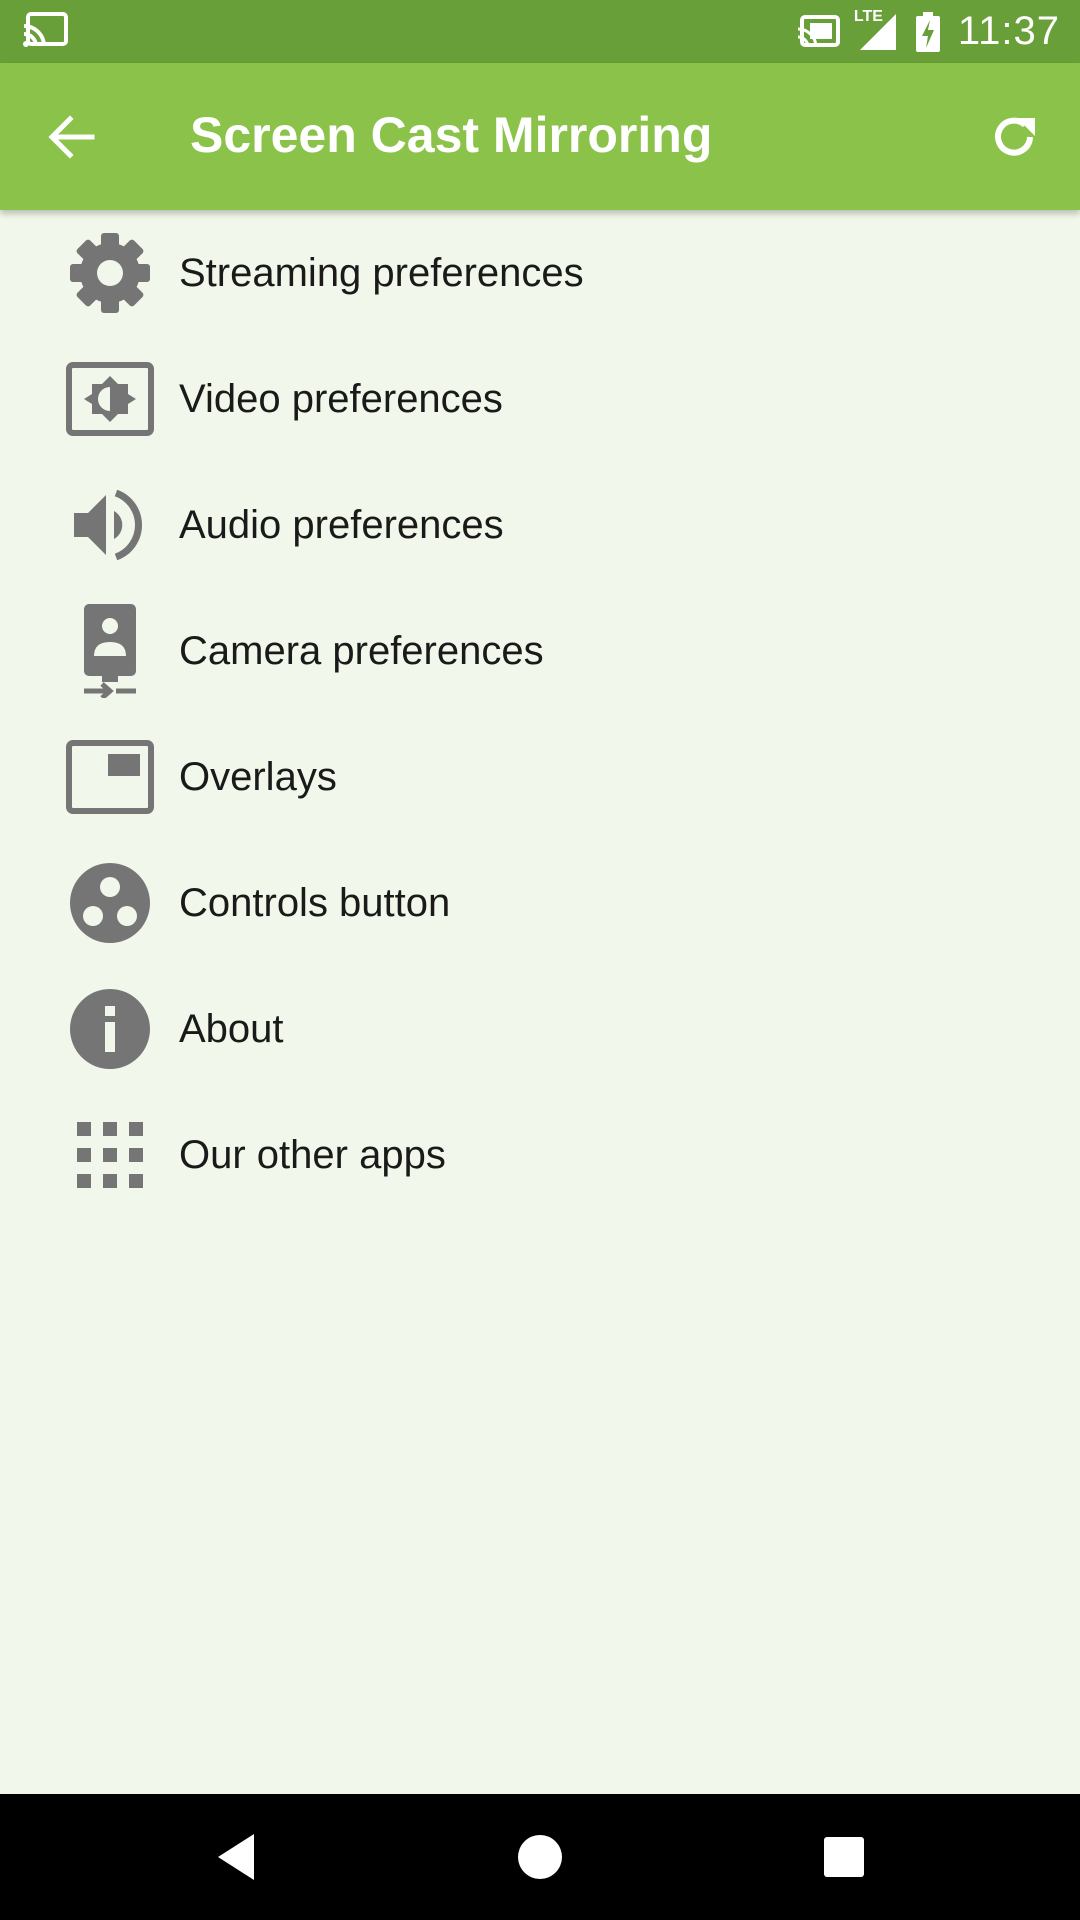 The width and height of the screenshot is (1080, 1920). What do you see at coordinates (110, 273) in the screenshot?
I see `gear-icon` at bounding box center [110, 273].